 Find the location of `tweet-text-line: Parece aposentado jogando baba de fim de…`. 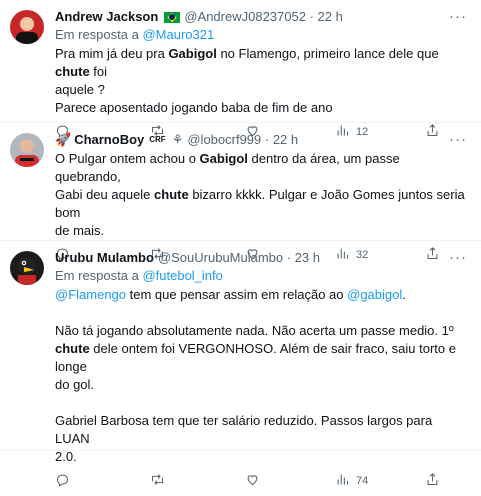

tweet-text-line: Parece aposentado jogando baba de fim de… is located at coordinates (262, 108).